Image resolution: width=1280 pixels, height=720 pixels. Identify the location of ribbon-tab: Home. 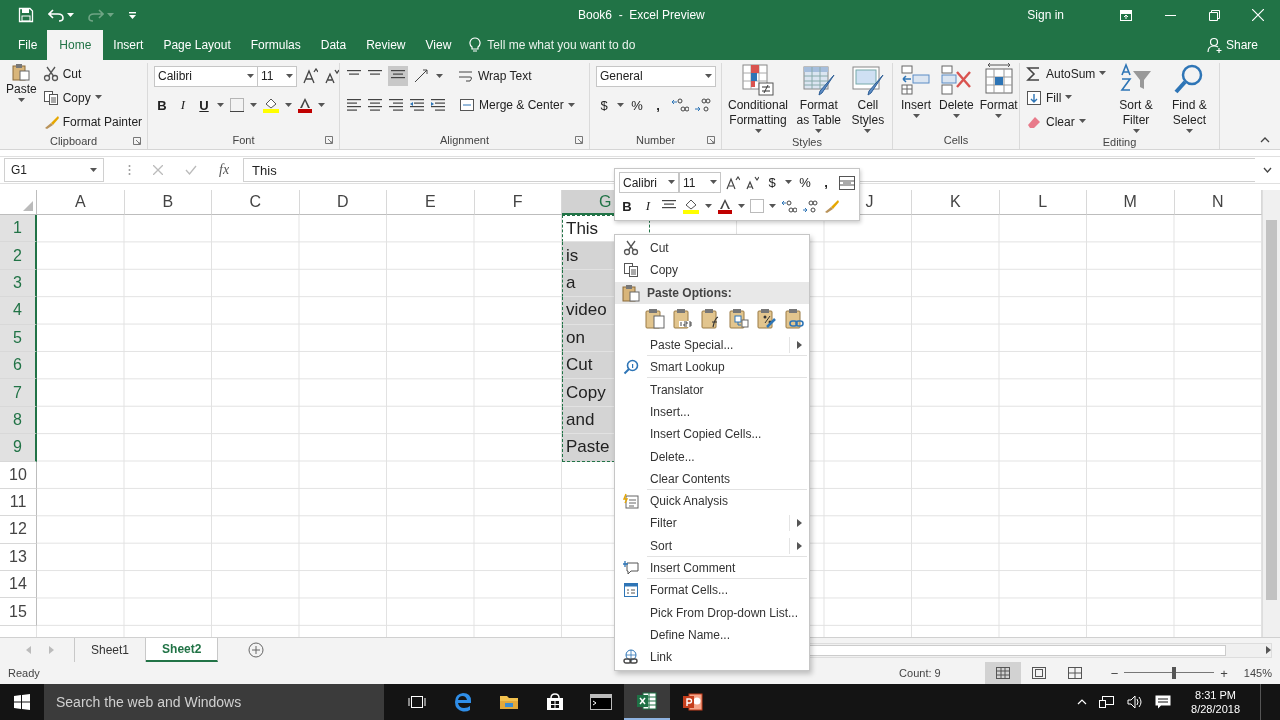
(75, 45).